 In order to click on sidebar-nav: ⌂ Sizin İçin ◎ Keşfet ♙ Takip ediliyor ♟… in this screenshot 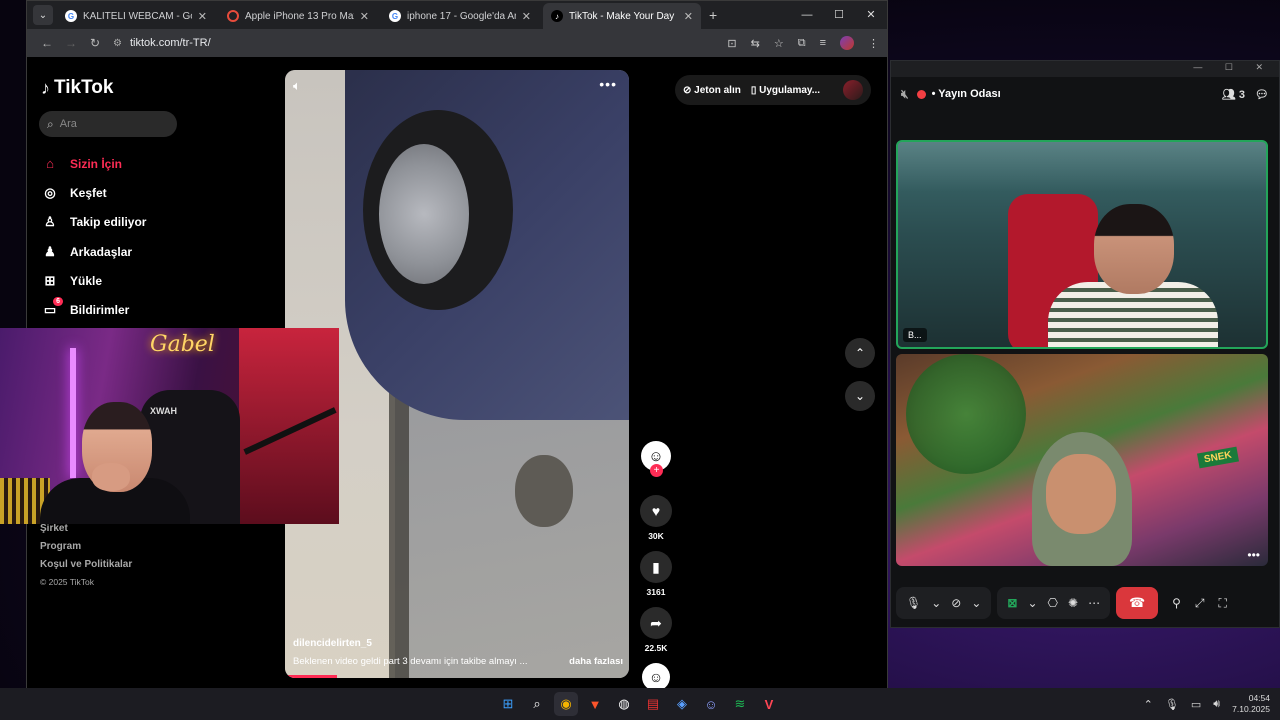, I will do `click(94, 237)`.